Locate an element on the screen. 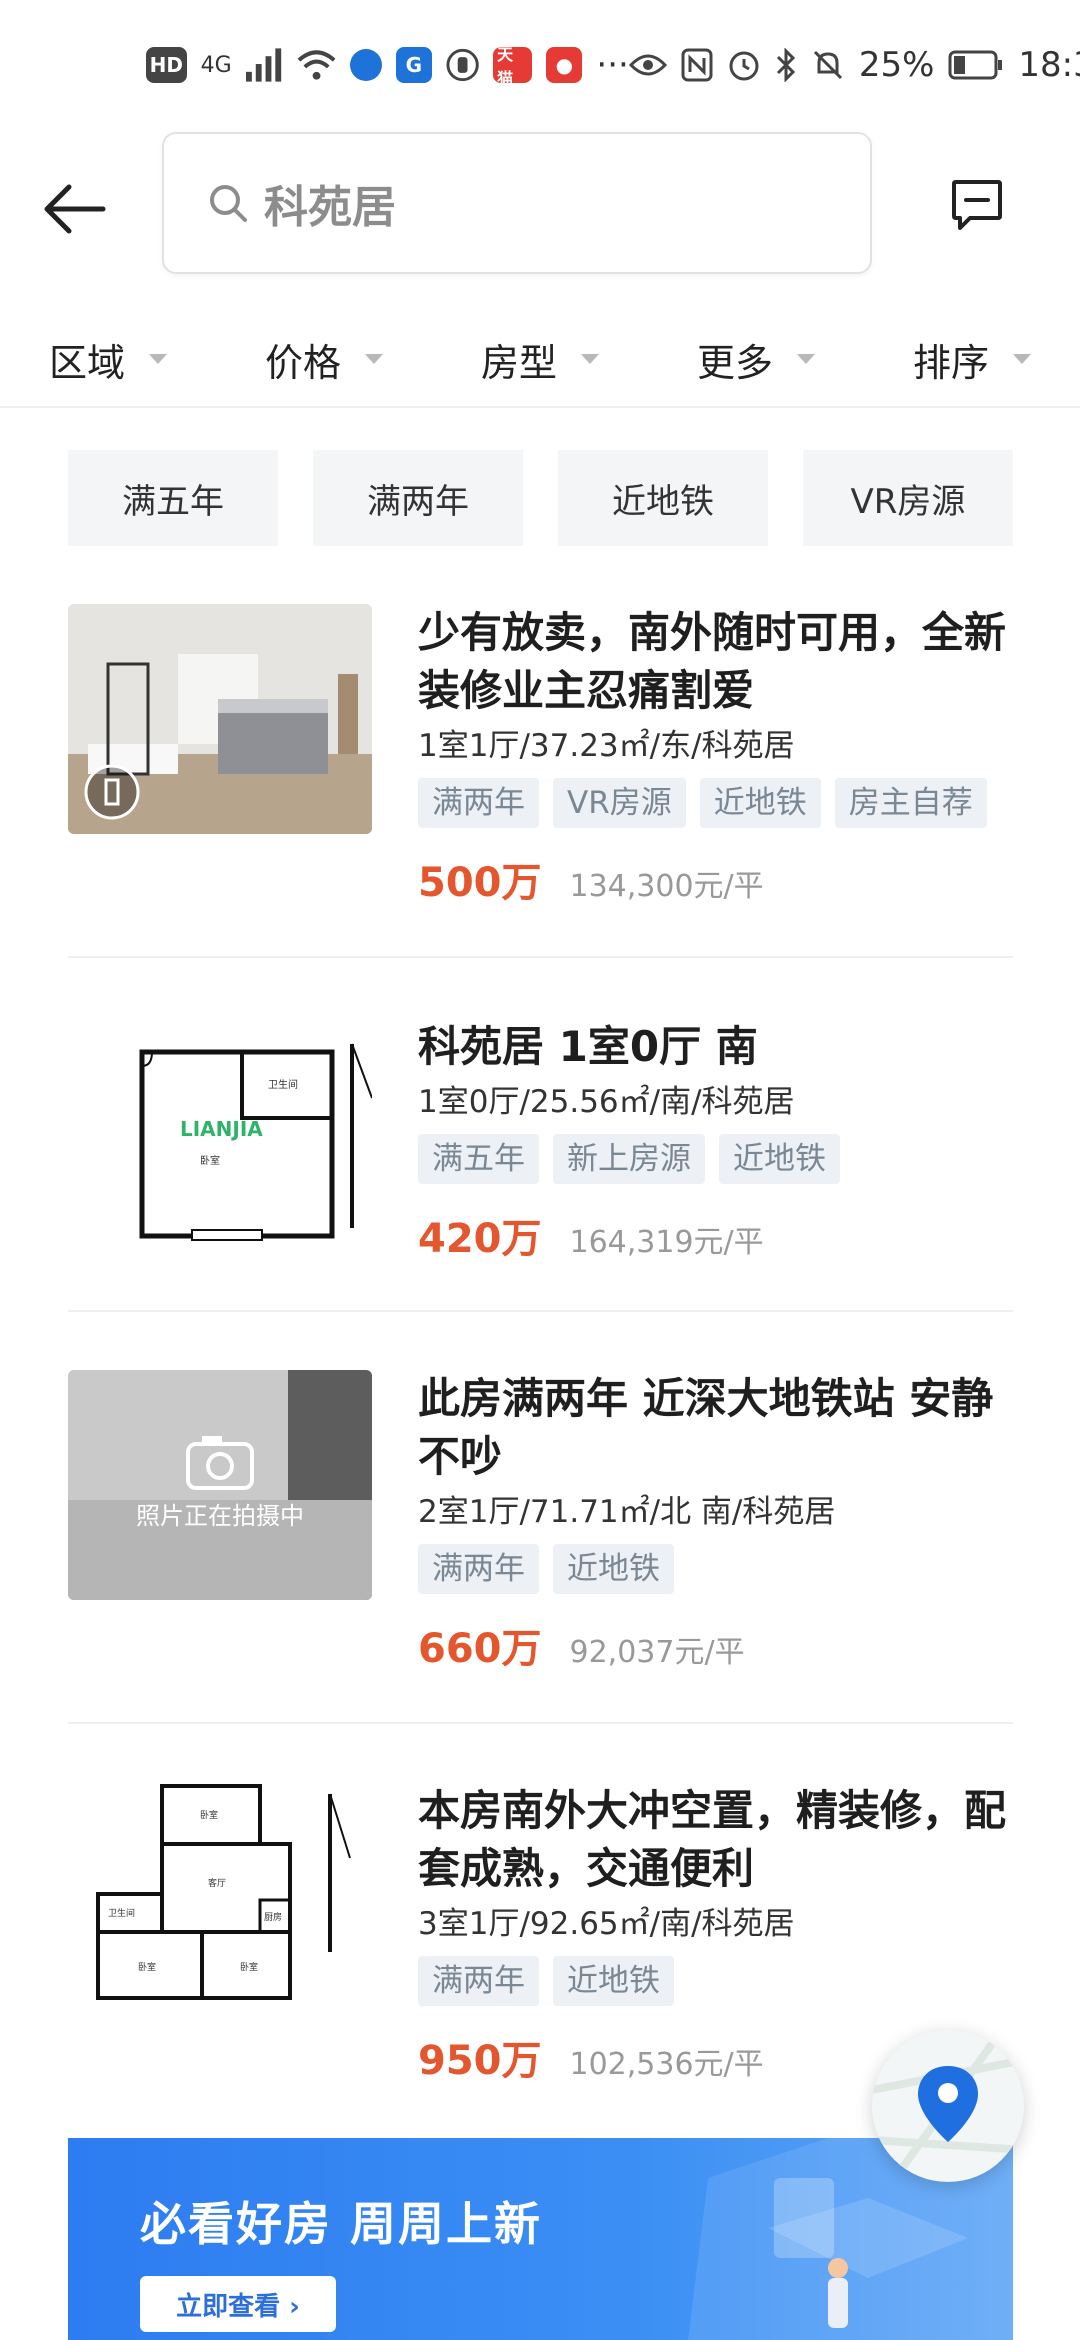 This screenshot has width=1080, height=2340. listing-tag: 新上房源 is located at coordinates (629, 1159).